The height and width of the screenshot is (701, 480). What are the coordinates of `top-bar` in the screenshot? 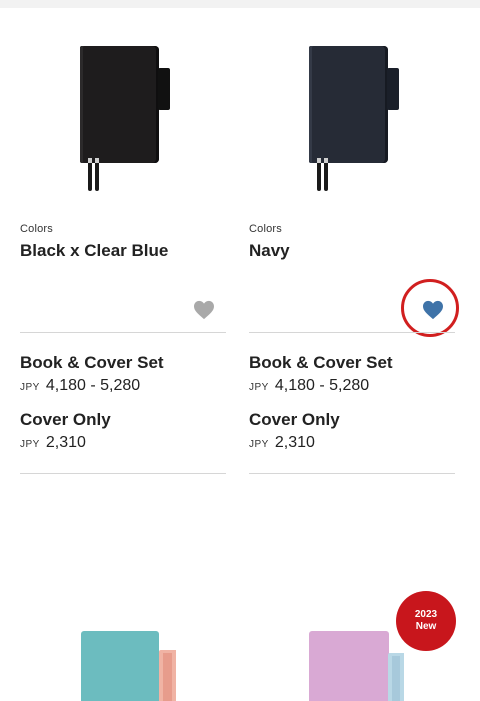 It's located at (240, 4).